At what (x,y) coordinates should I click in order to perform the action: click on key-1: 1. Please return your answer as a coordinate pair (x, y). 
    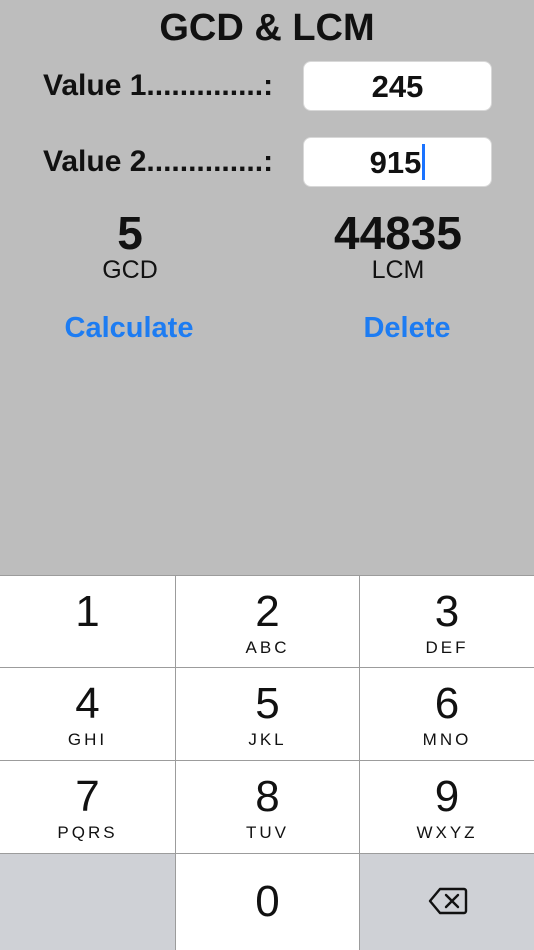
    Looking at the image, I should click on (87, 621).